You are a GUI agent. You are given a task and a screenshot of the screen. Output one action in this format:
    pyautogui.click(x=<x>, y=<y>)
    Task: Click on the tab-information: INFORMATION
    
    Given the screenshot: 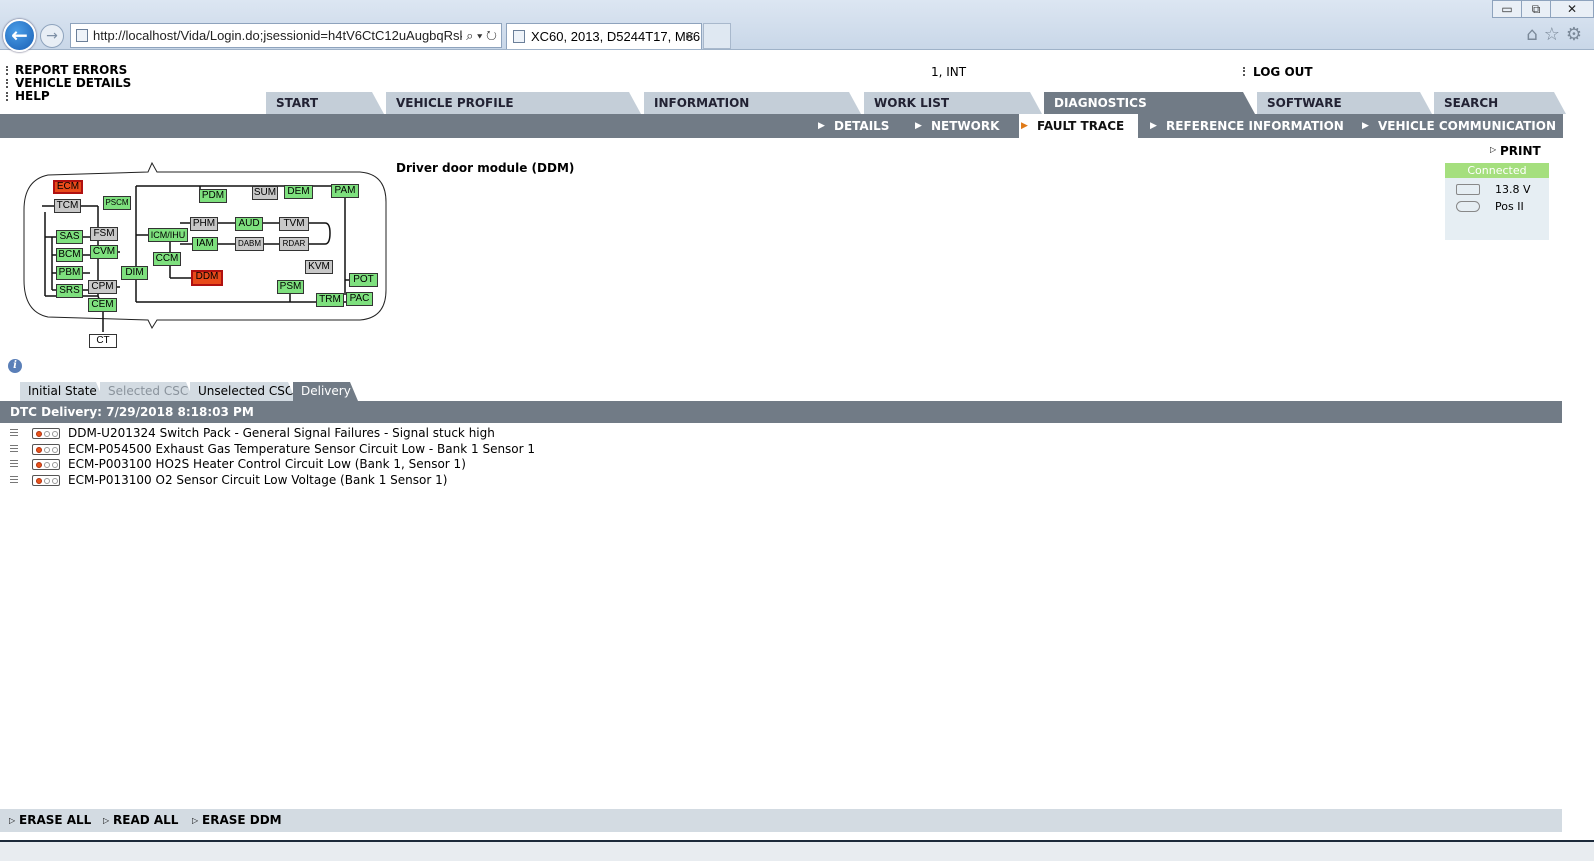 What is the action you would take?
    pyautogui.click(x=752, y=103)
    